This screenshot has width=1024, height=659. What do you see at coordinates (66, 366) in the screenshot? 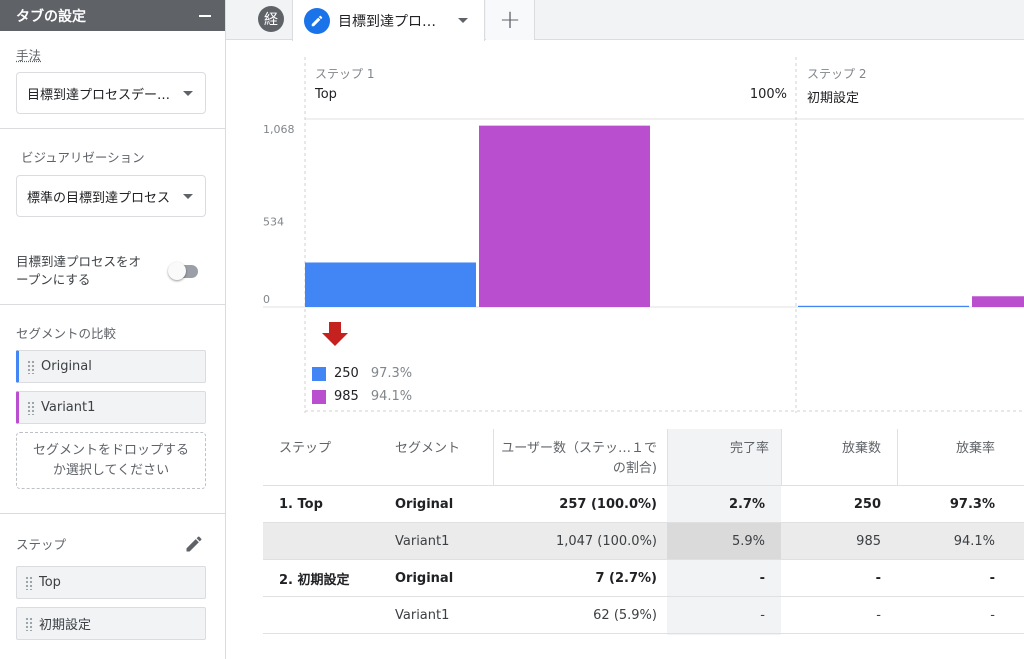
I see `segment-chip-label: Original` at bounding box center [66, 366].